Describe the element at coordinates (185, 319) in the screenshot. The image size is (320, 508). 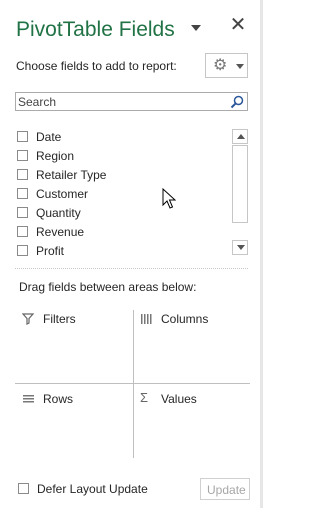
I see `columns-label: Columns` at that location.